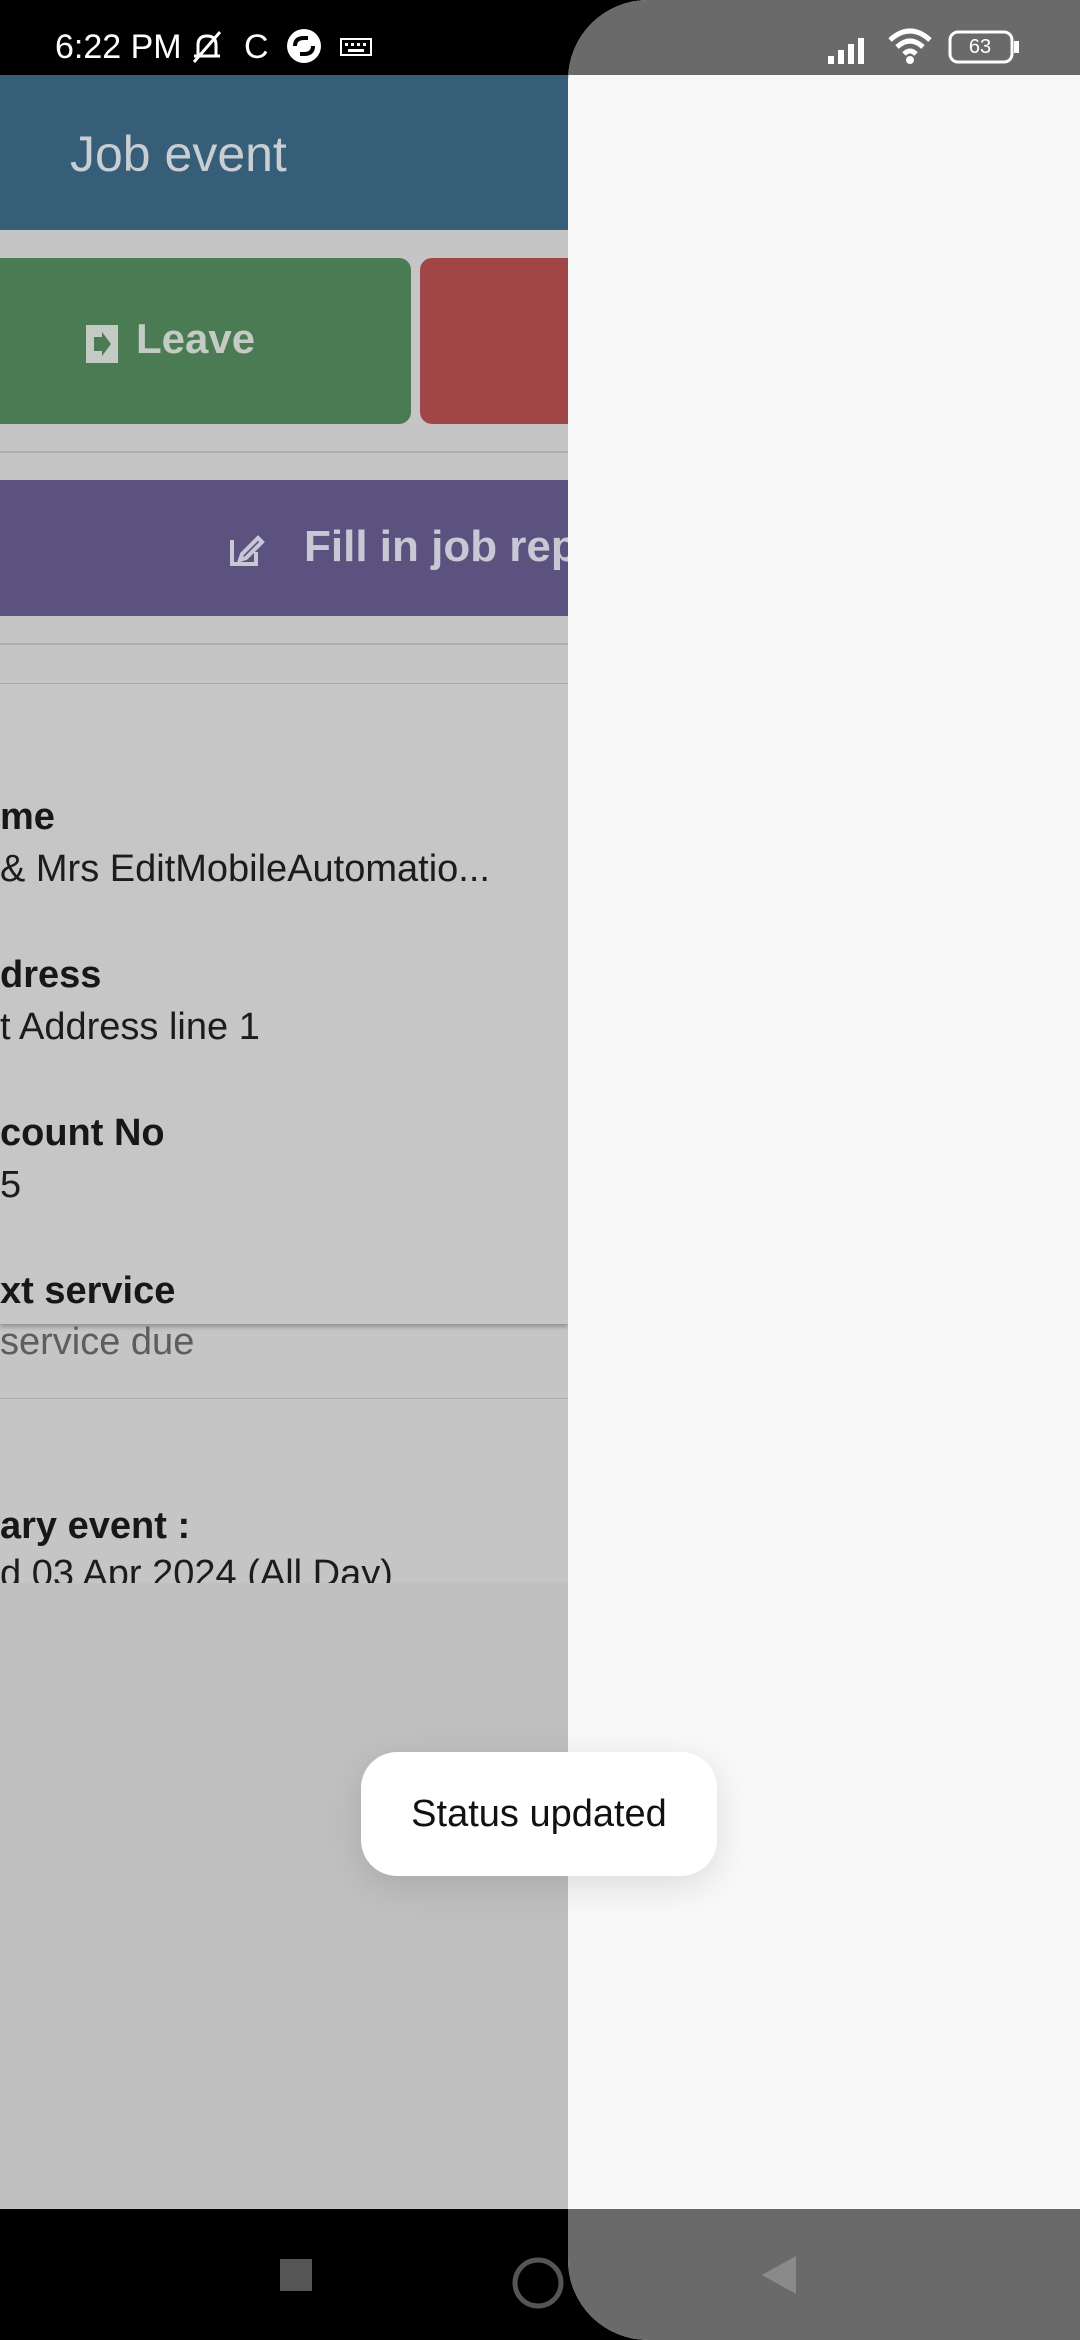  What do you see at coordinates (51, 975) in the screenshot?
I see `address-label: dress` at bounding box center [51, 975].